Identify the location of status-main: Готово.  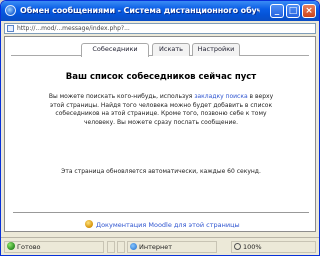
(54, 247).